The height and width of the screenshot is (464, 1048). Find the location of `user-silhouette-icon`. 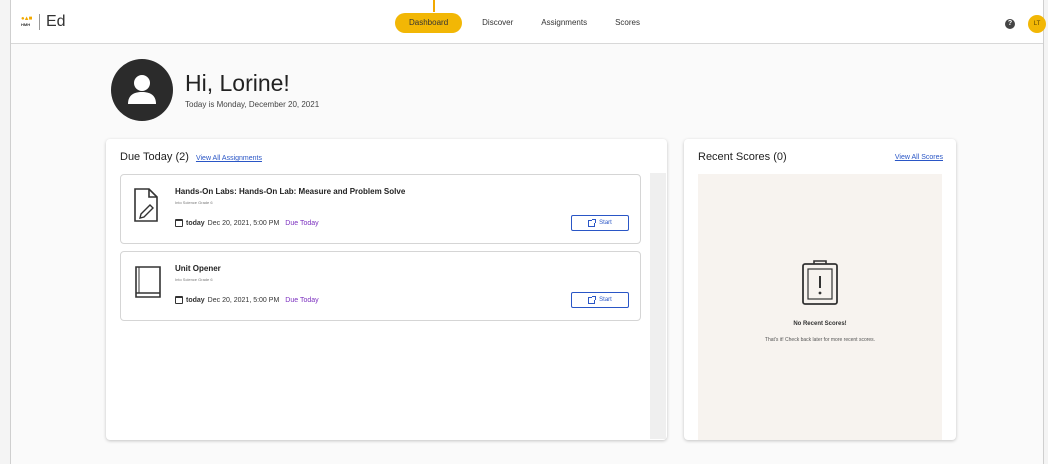

user-silhouette-icon is located at coordinates (142, 89).